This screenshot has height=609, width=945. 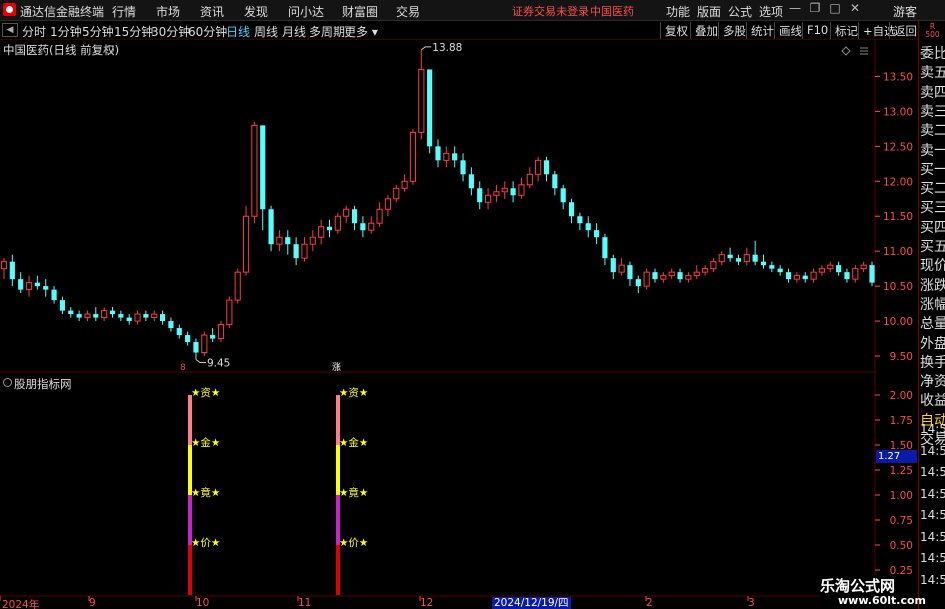 What do you see at coordinates (817, 30) in the screenshot?
I see `btn-f10: F10` at bounding box center [817, 30].